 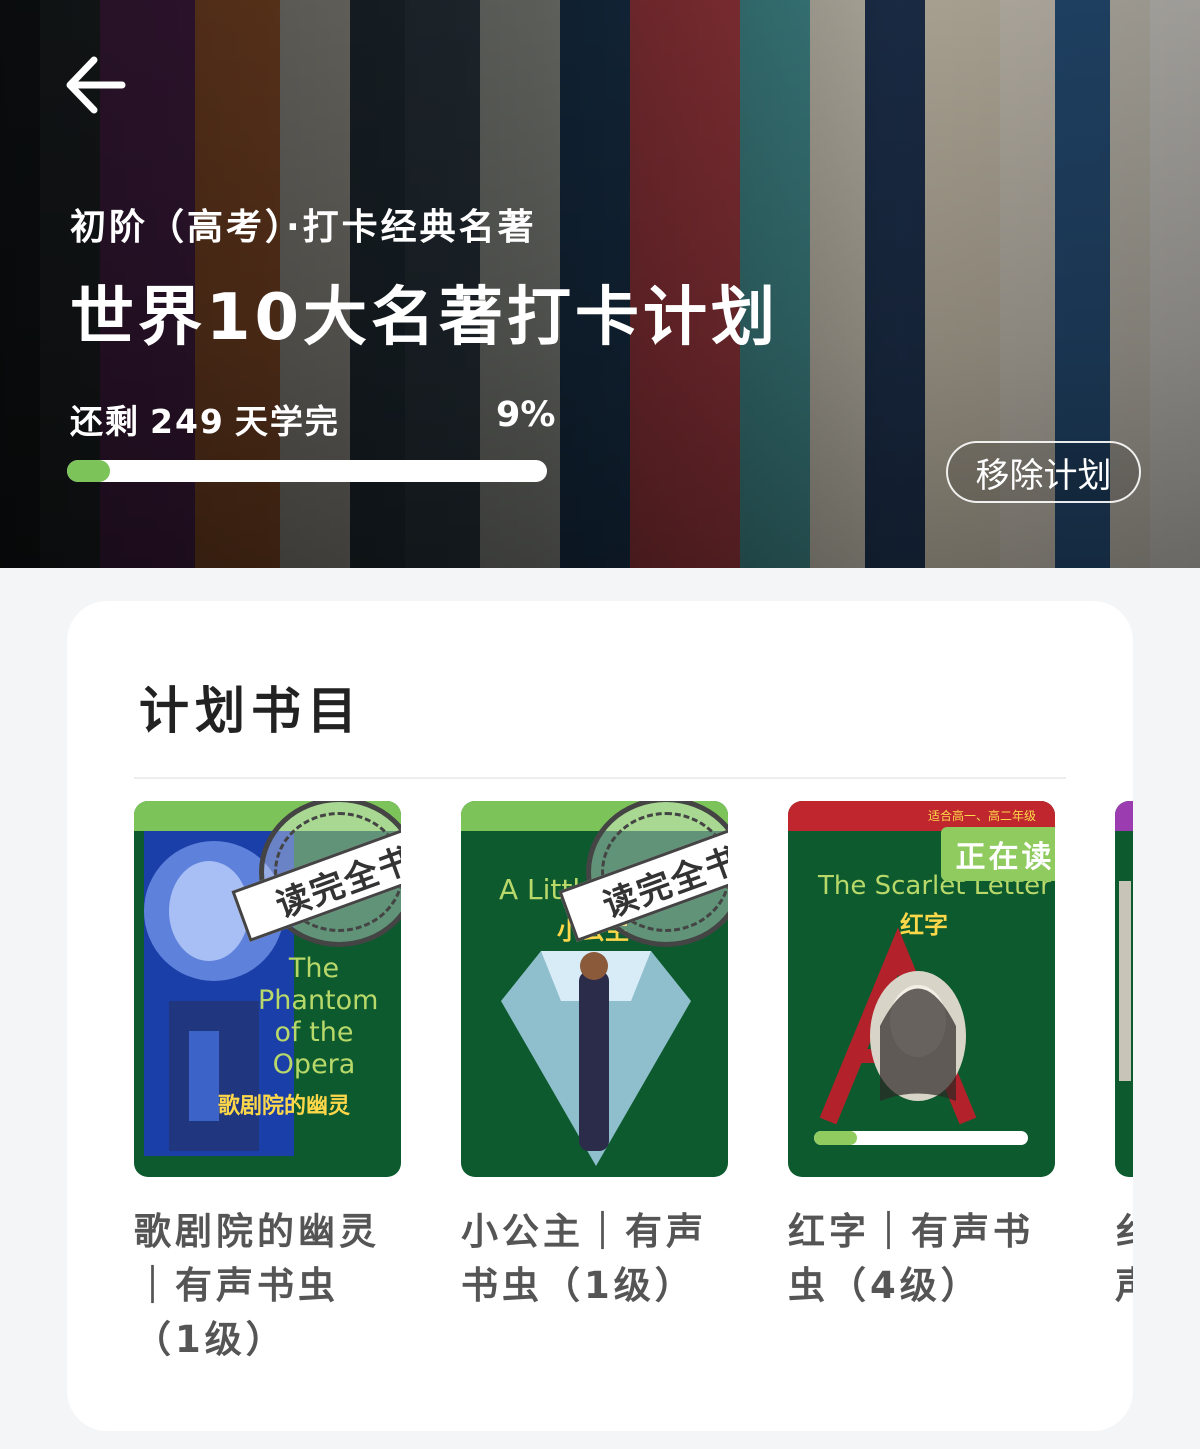 I want to click on remaining-prefix: 还剩, so click(x=105, y=421).